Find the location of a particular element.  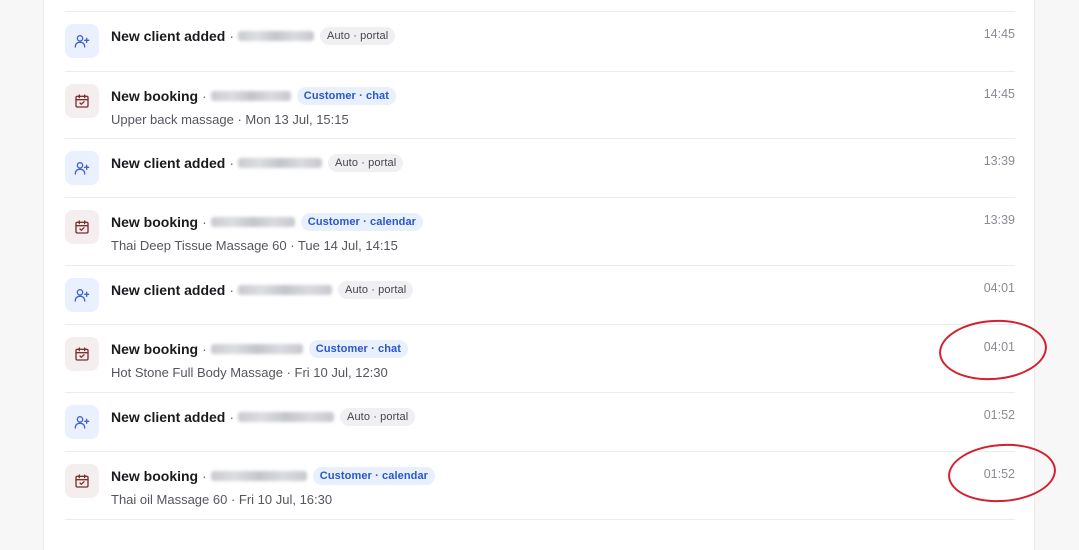

divider is located at coordinates (540, 519).